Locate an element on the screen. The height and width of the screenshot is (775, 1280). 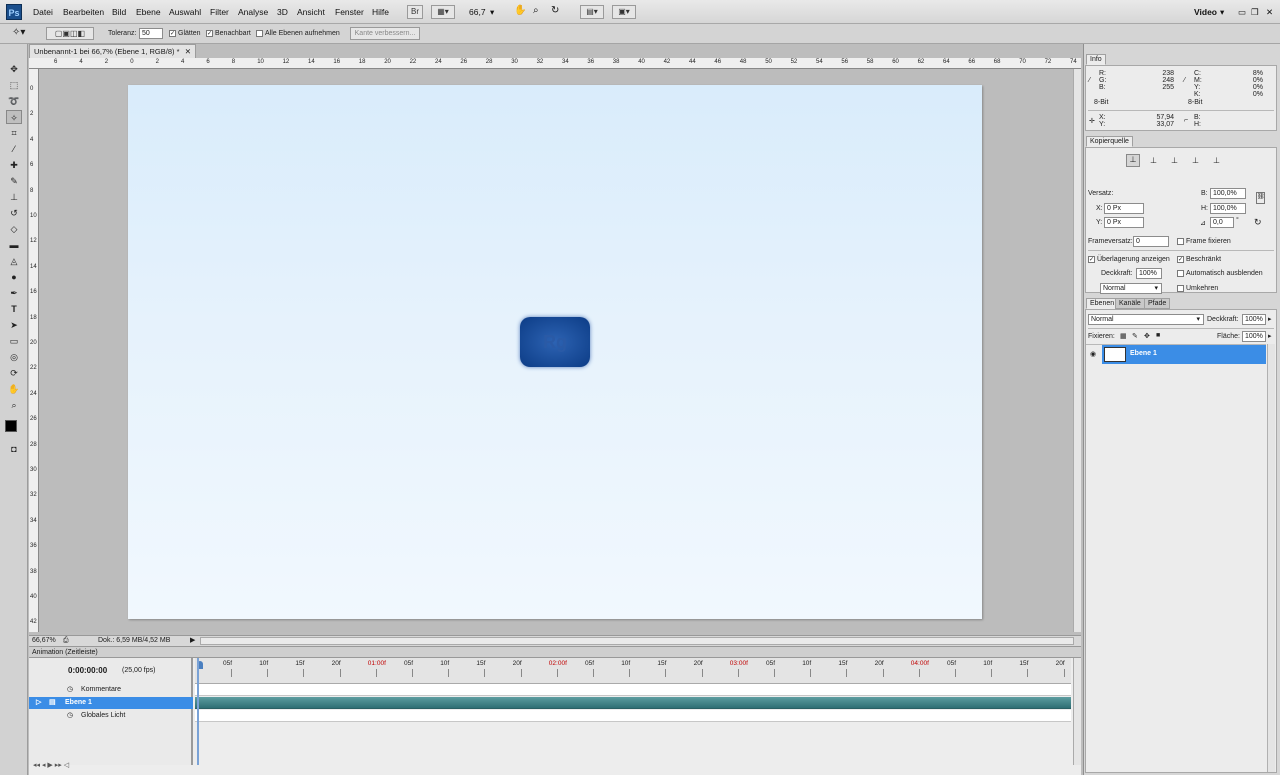
adjacent-checkbox: ✓ is located at coordinates (209, 33).